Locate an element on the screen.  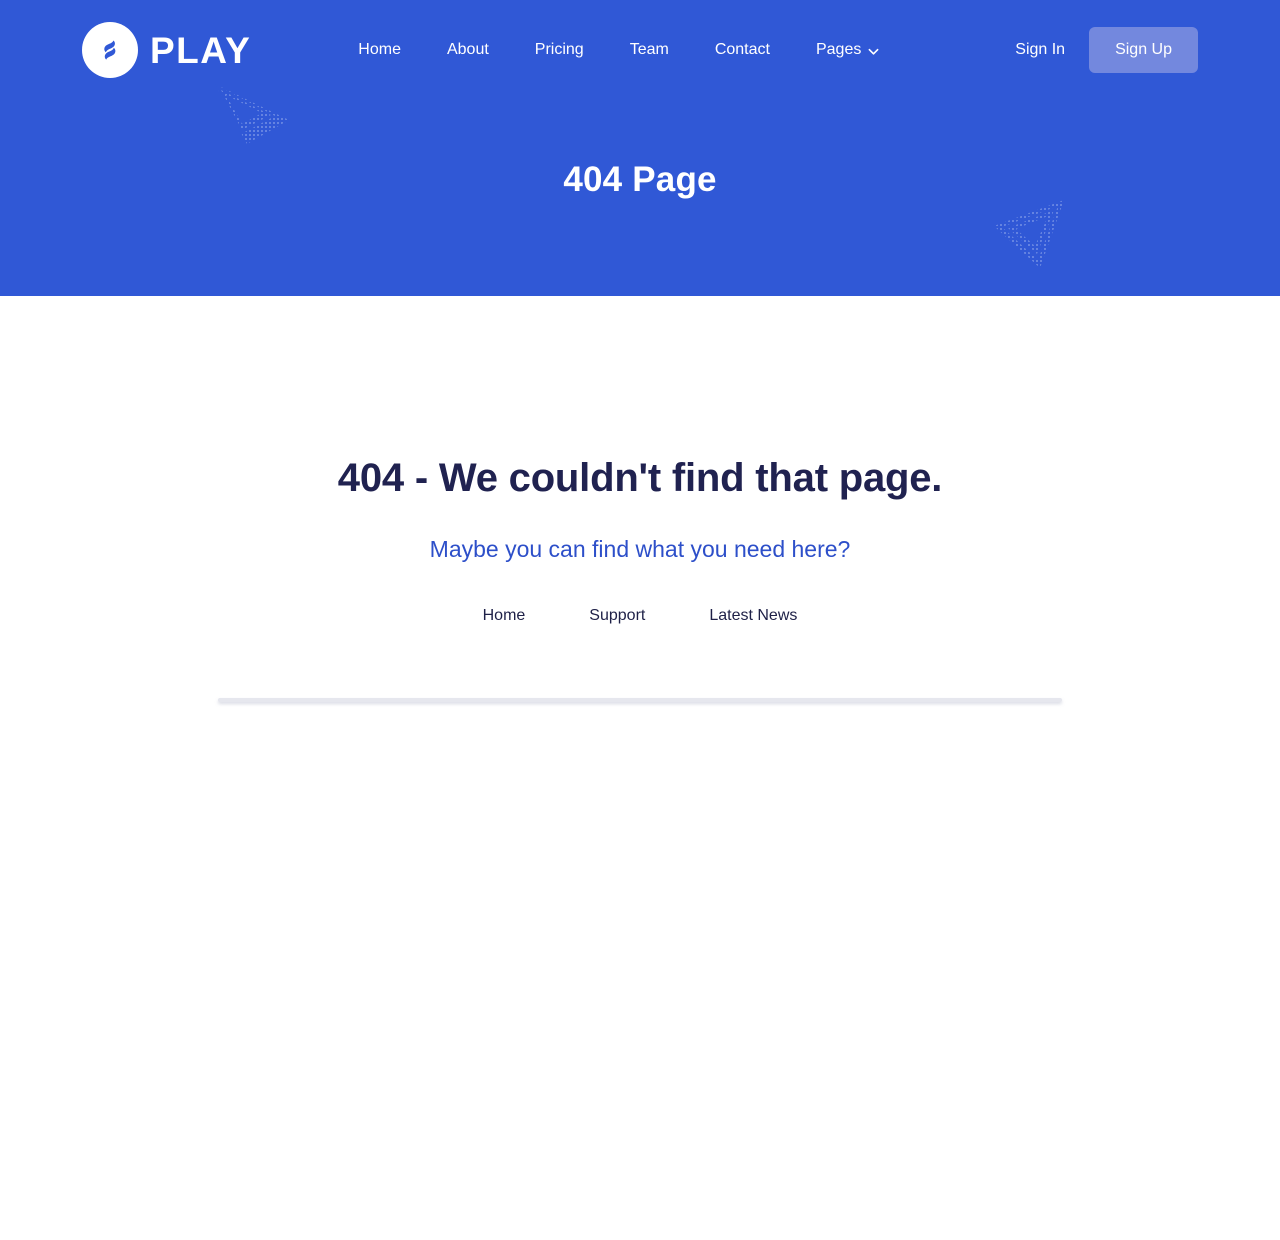
nav-item-about: About is located at coordinates (468, 50).